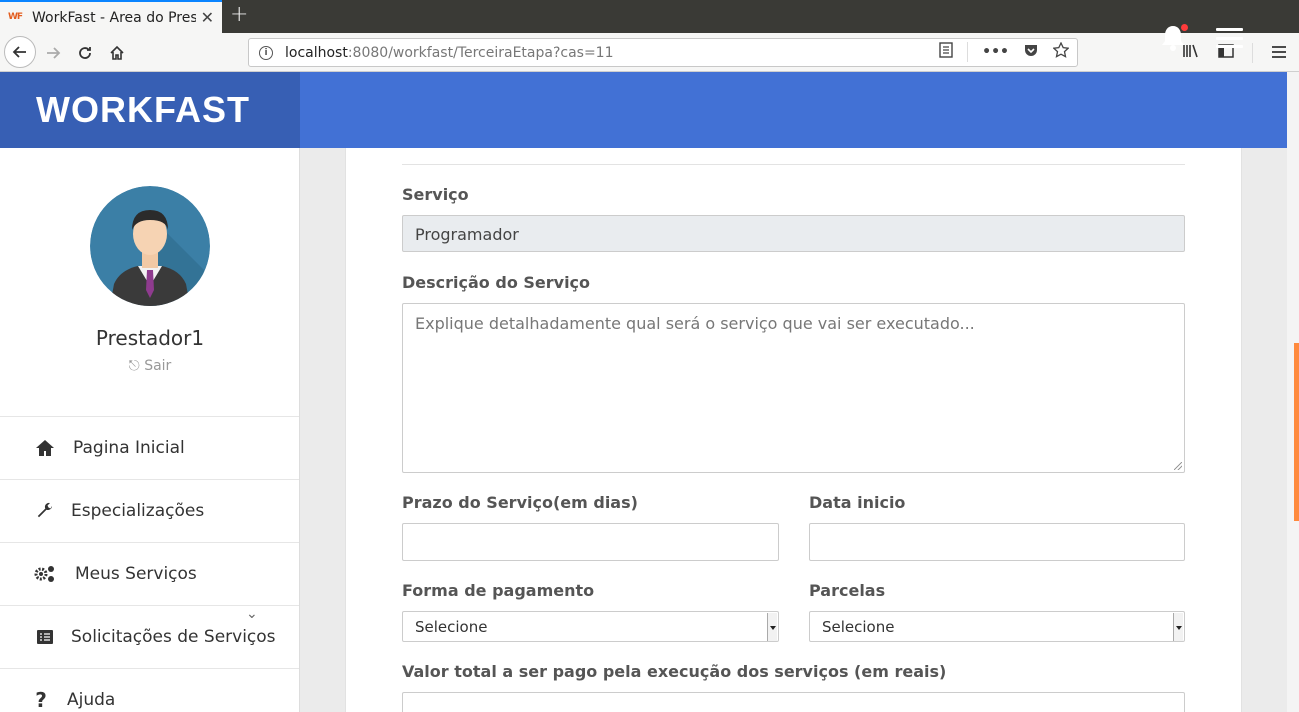 This screenshot has width=1299, height=712. Describe the element at coordinates (15, 16) in the screenshot. I see `favicon-icon: WF` at that location.